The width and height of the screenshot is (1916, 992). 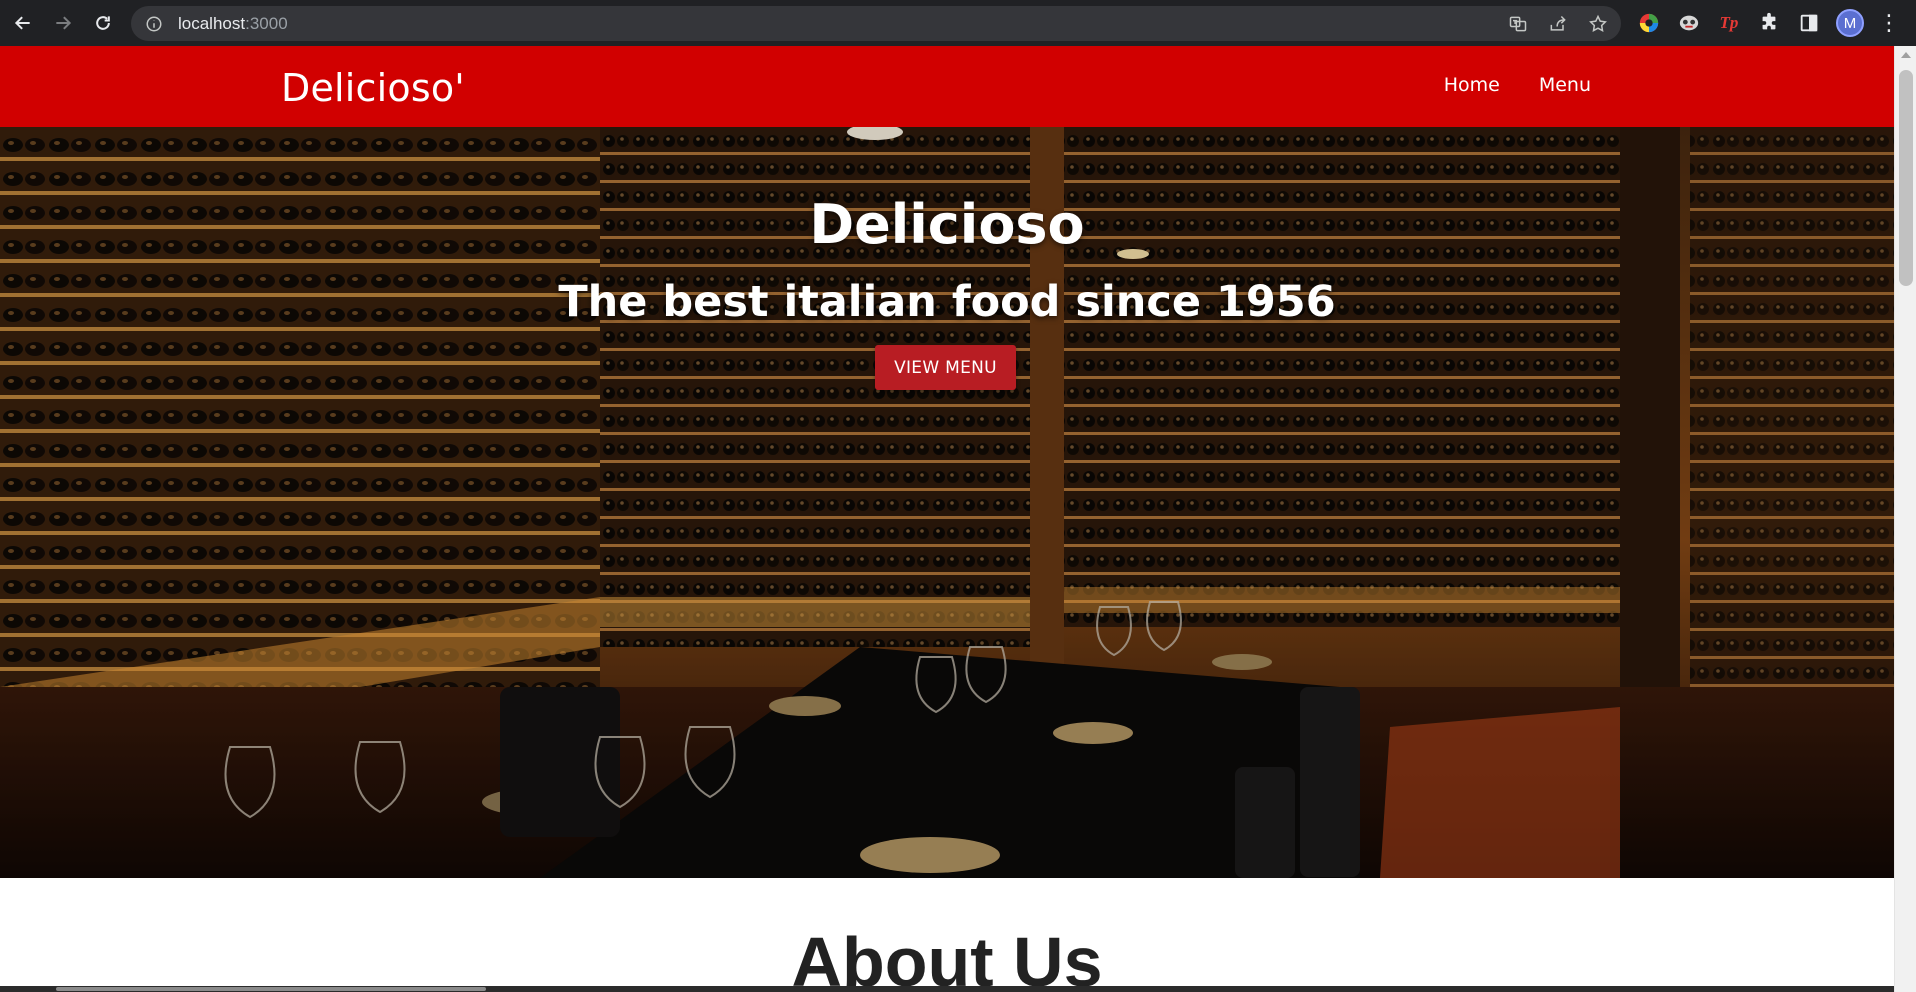 What do you see at coordinates (876, 23) in the screenshot?
I see `address-bar: localhost:3000` at bounding box center [876, 23].